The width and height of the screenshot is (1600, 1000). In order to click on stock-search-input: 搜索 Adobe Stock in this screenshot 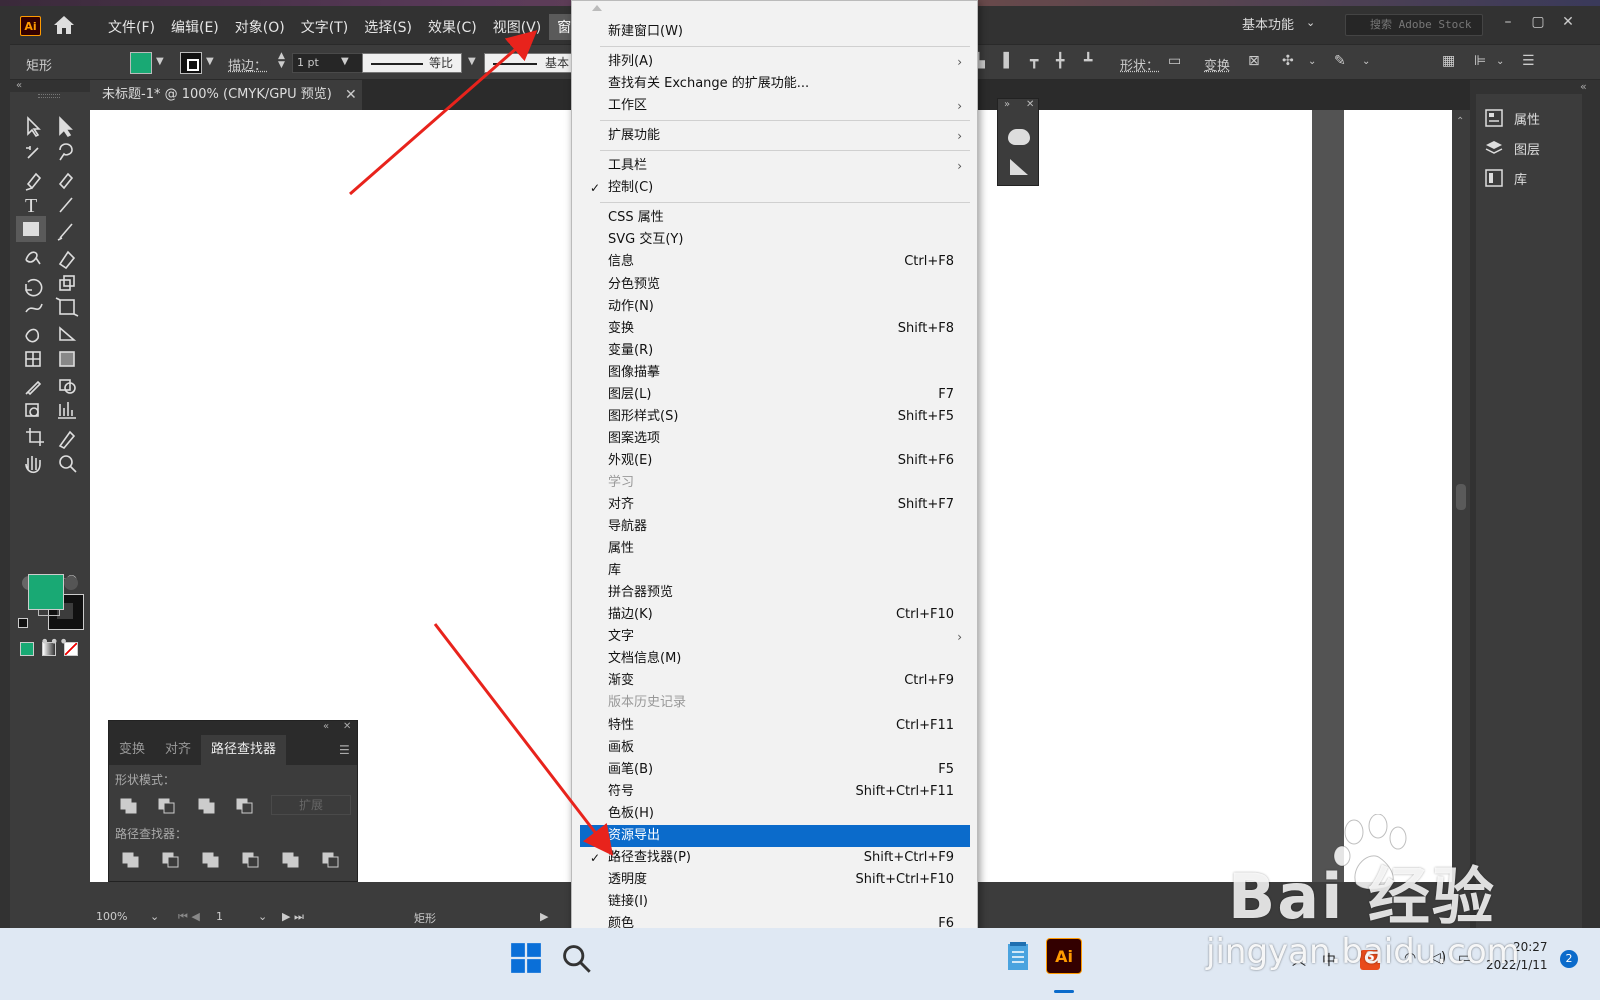, I will do `click(1414, 25)`.